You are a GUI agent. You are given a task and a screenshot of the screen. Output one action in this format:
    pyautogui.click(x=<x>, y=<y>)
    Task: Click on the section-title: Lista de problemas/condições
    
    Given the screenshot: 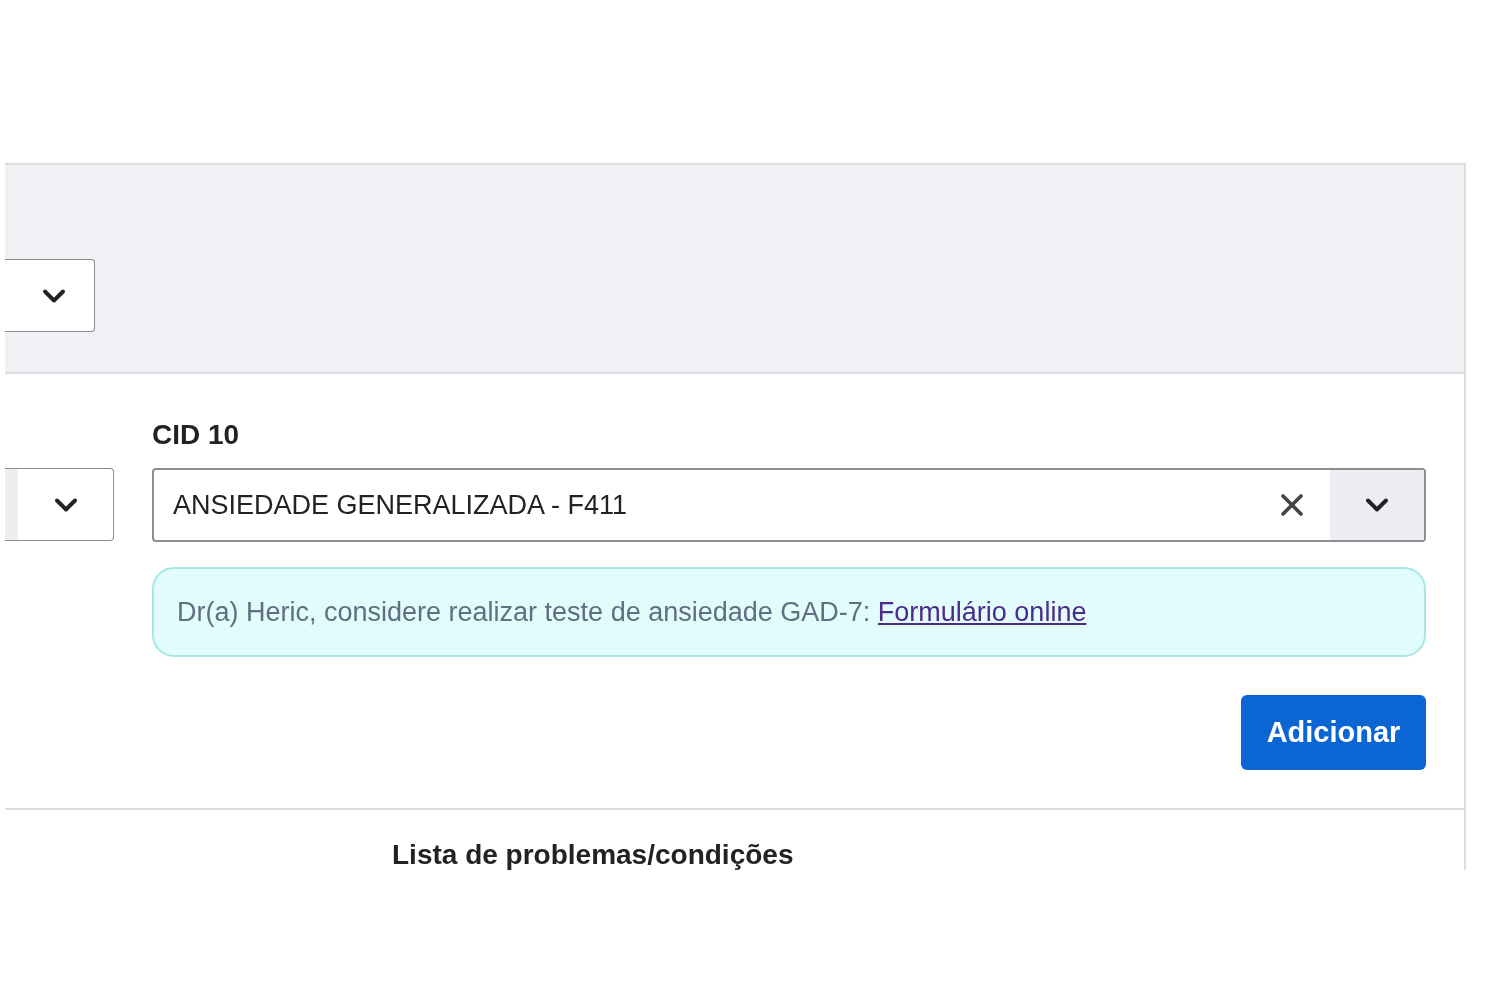 What is the action you would take?
    pyautogui.click(x=593, y=854)
    